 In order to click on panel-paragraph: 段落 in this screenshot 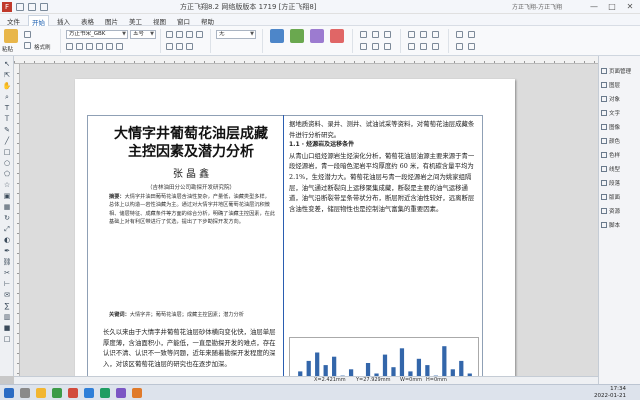, I will do `click(620, 184)`.